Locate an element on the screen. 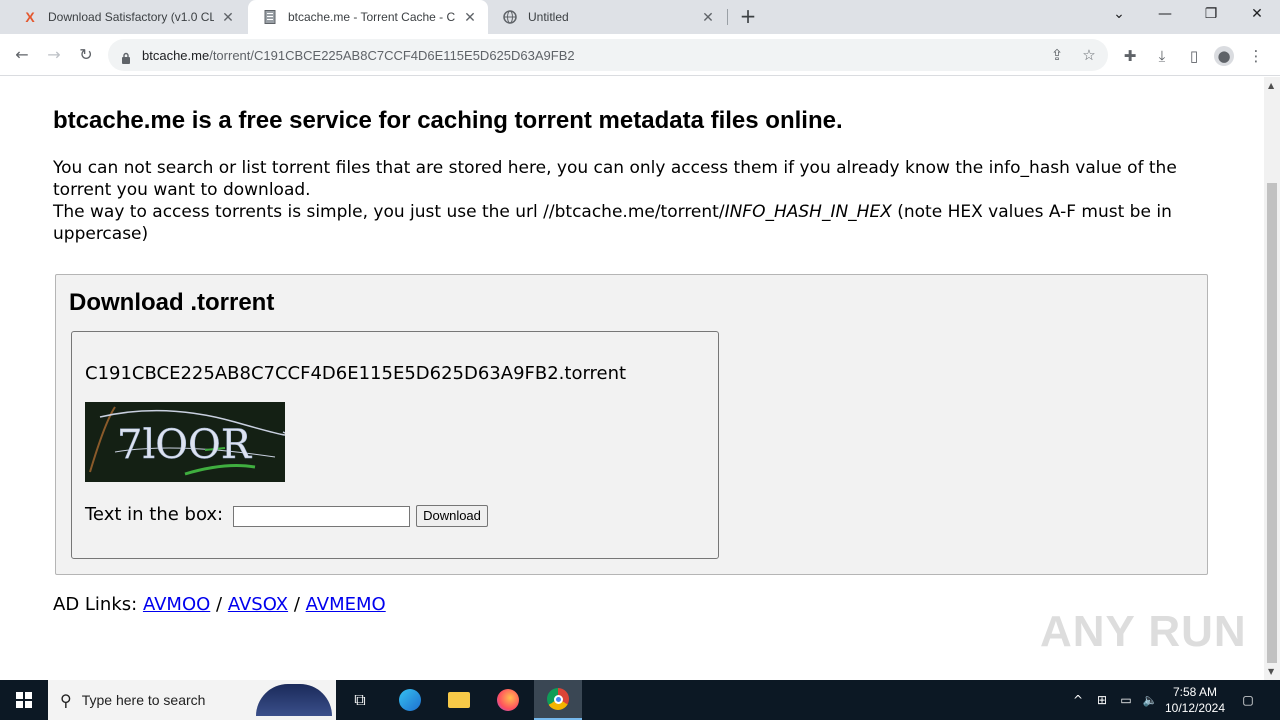 This screenshot has width=1280, height=720. scroll-up-arrow-icon: ▲ is located at coordinates (1271, 85).